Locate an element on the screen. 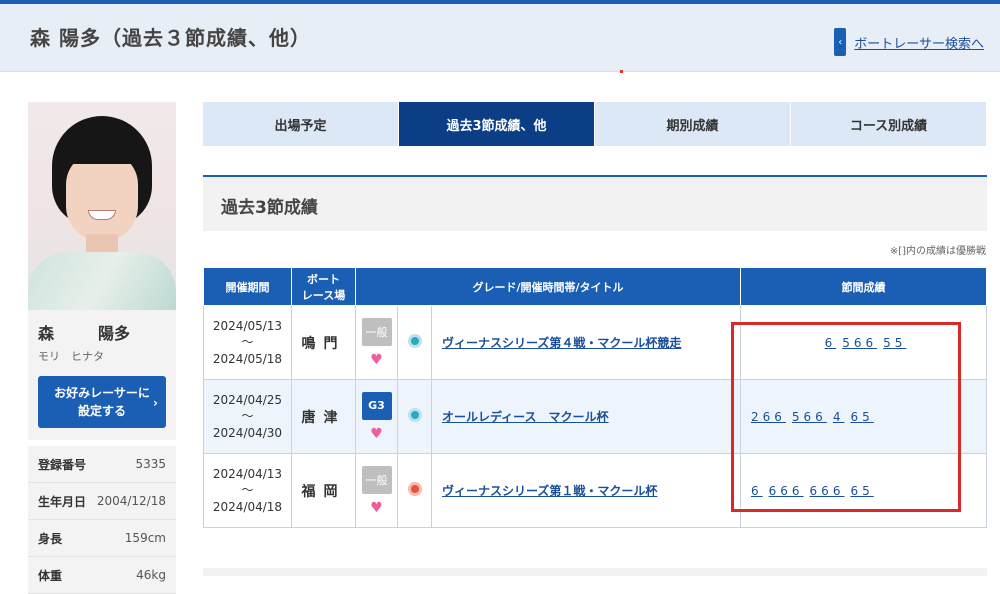  section-header: 過去3節成績 is located at coordinates (595, 203).